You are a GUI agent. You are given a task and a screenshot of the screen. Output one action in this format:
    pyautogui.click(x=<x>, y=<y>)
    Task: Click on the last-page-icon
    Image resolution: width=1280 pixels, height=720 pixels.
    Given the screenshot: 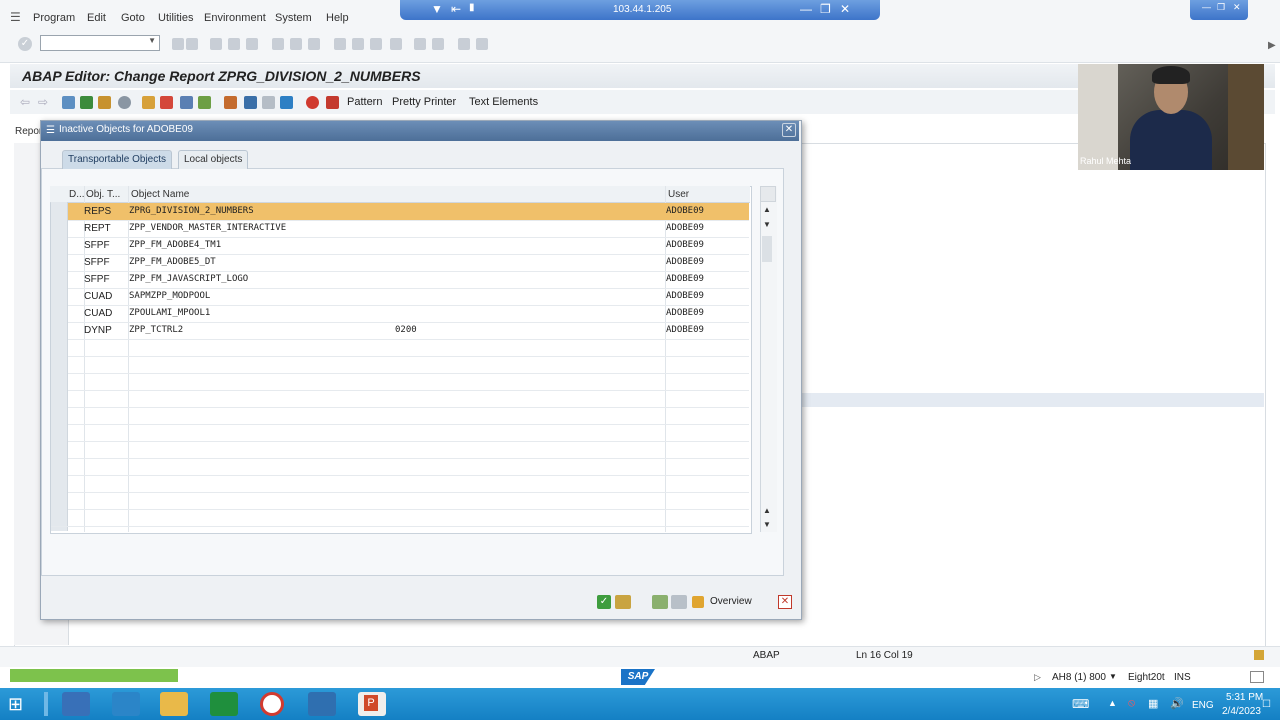 What is the action you would take?
    pyautogui.click(x=376, y=44)
    